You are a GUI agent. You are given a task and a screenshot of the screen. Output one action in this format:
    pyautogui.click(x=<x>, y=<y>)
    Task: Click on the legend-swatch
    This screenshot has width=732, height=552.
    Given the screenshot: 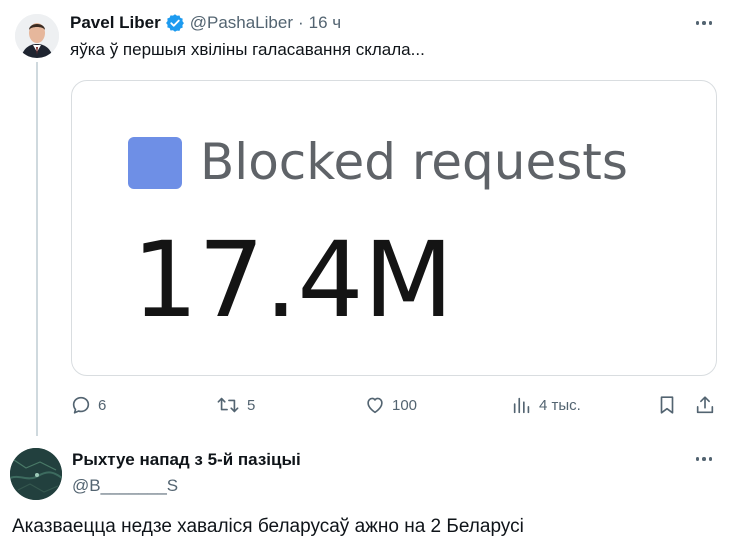 What is the action you would take?
    pyautogui.click(x=155, y=163)
    